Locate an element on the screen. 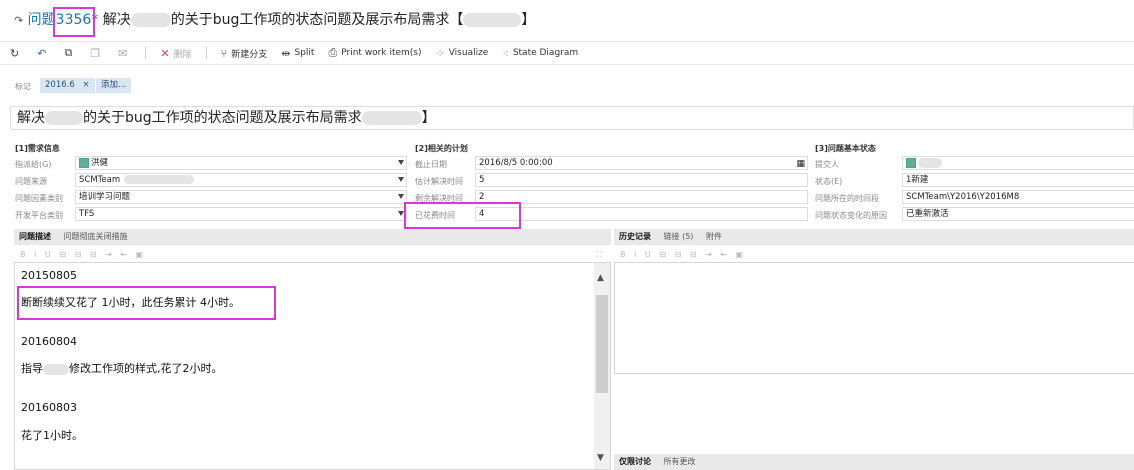 This screenshot has width=1134, height=470. work-item-header: ↷ 问题3356* 解决 的关于bug工作项的状态问题及展示布局需求【 】 is located at coordinates (274, 20).